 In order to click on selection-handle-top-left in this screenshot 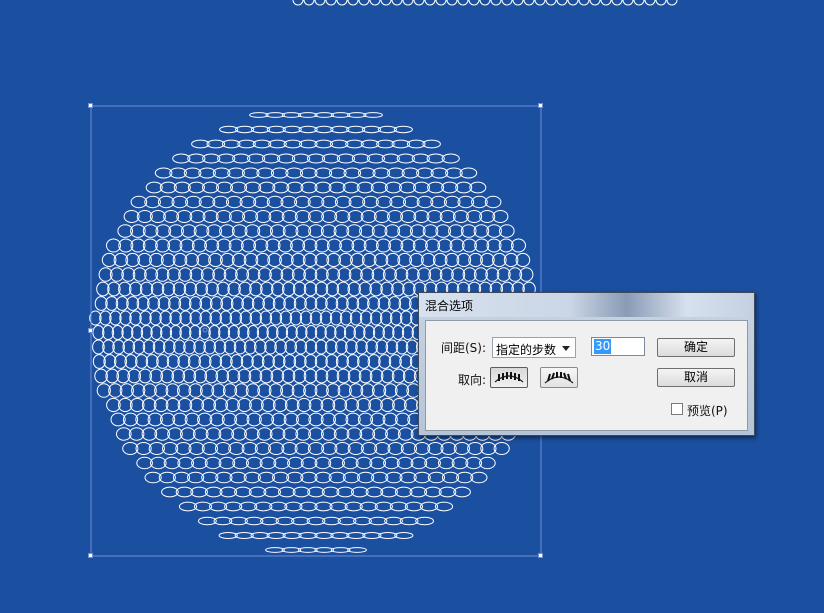, I will do `click(90, 105)`.